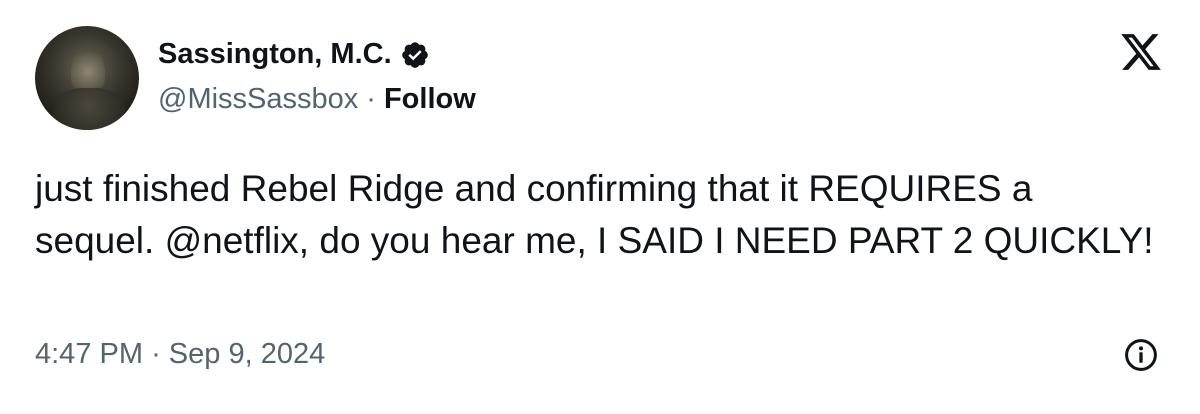 The width and height of the screenshot is (1200, 414). Describe the element at coordinates (275, 54) in the screenshot. I see `display-name: Sassington, M.C.` at that location.